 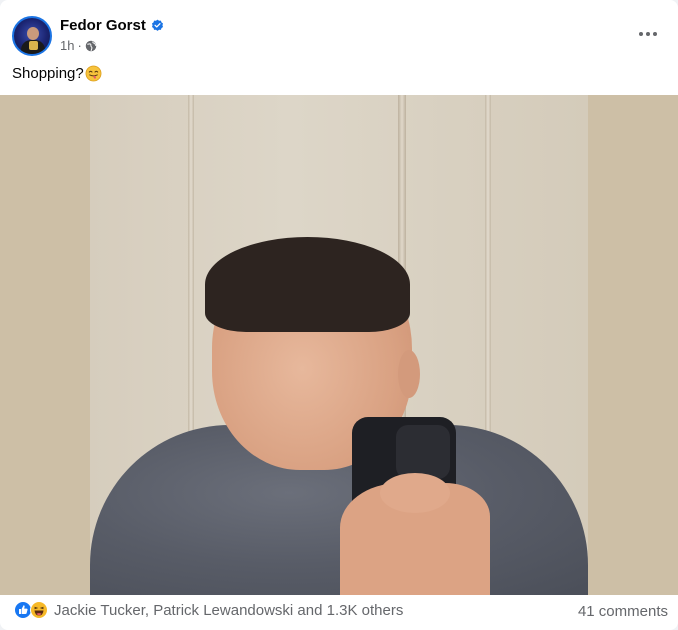 I want to click on photo-background-right, so click(x=633, y=345).